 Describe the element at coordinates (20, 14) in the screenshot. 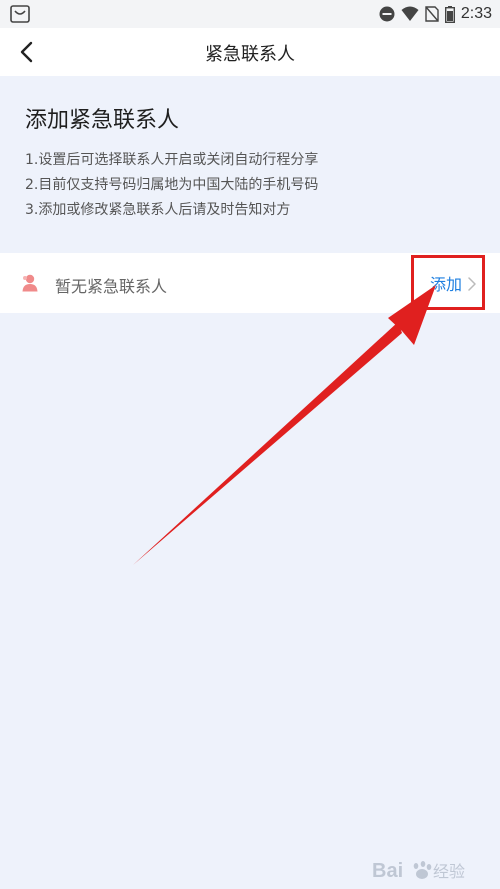

I see `shopping-bag-icon` at that location.